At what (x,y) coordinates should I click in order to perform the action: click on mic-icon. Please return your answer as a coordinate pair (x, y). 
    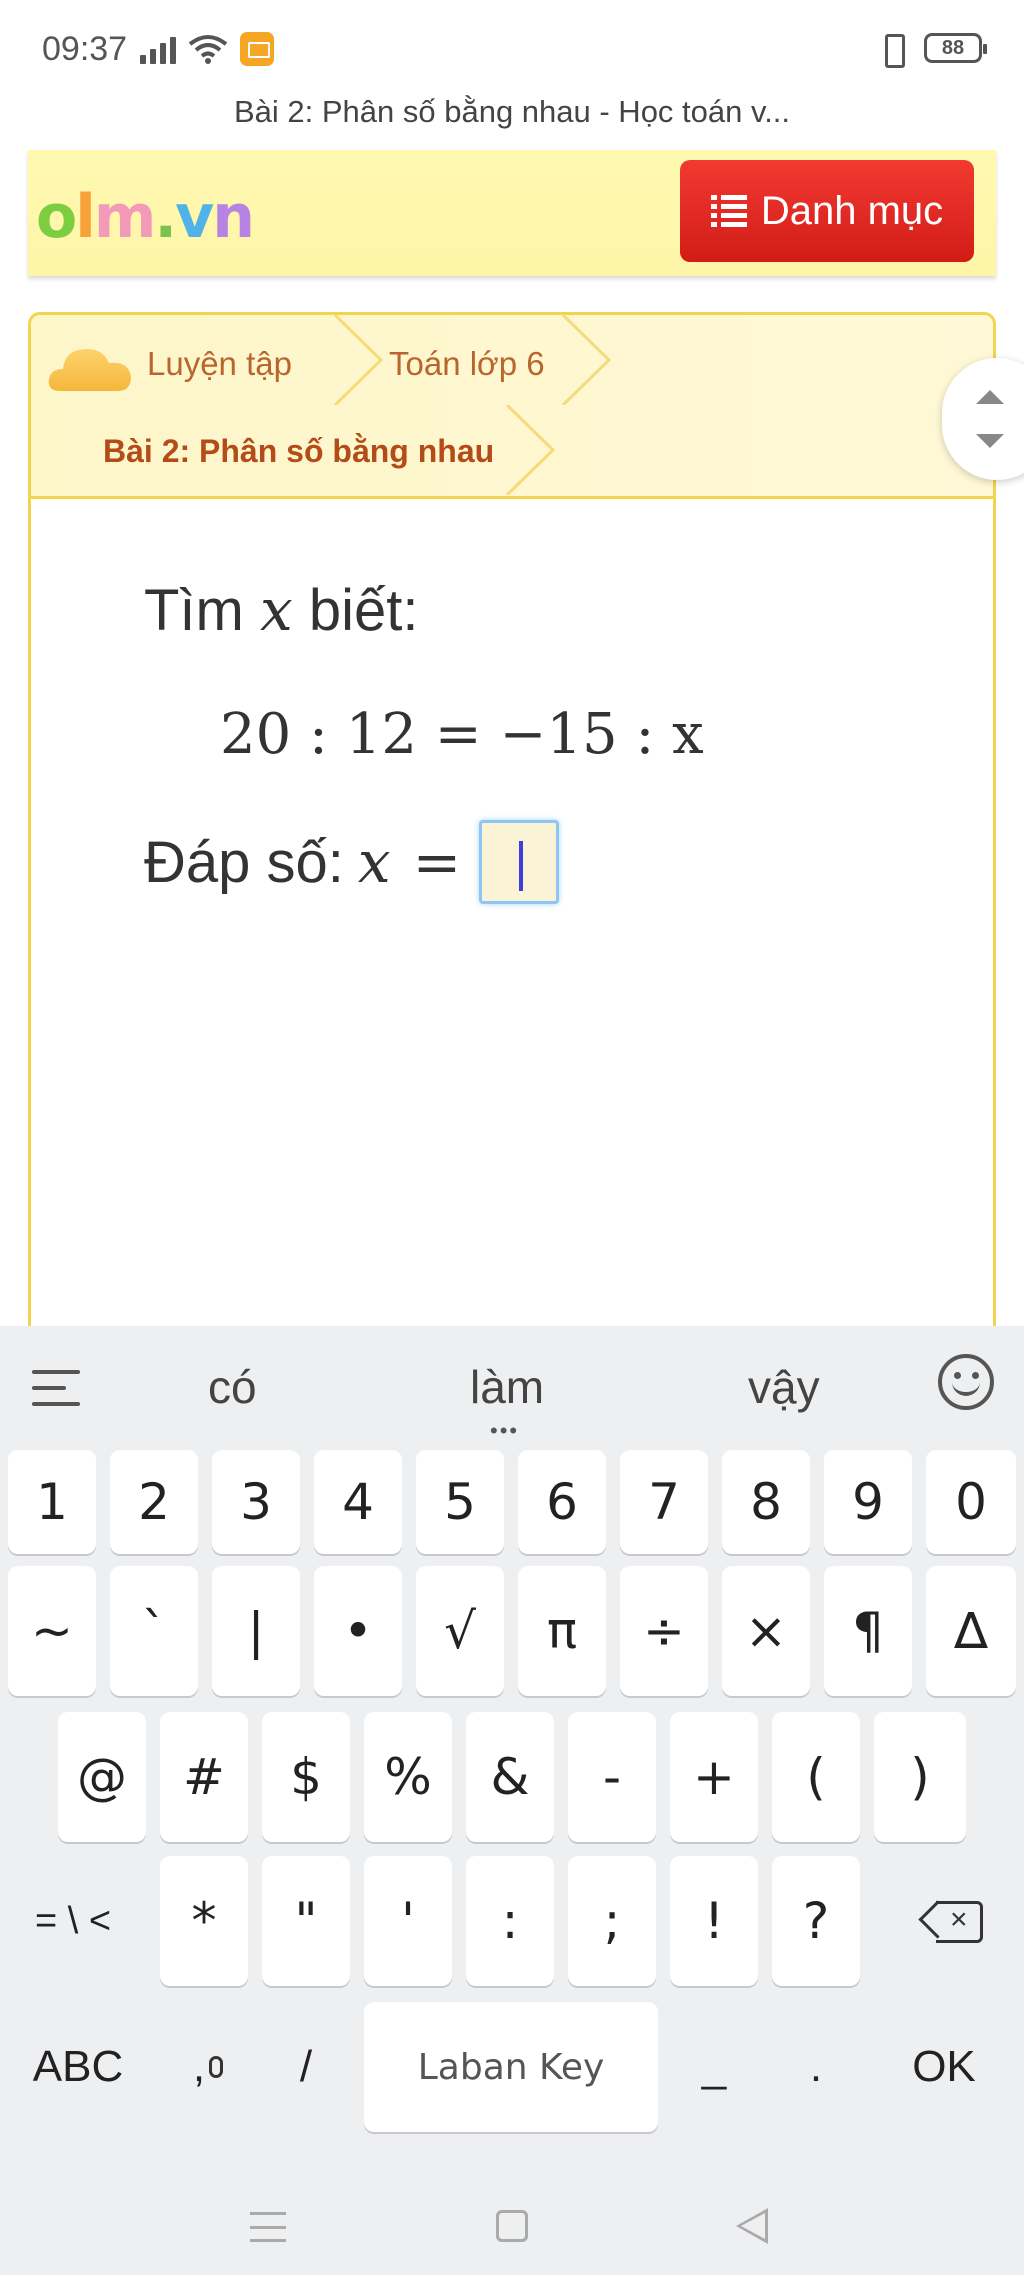
    Looking at the image, I should click on (216, 2067).